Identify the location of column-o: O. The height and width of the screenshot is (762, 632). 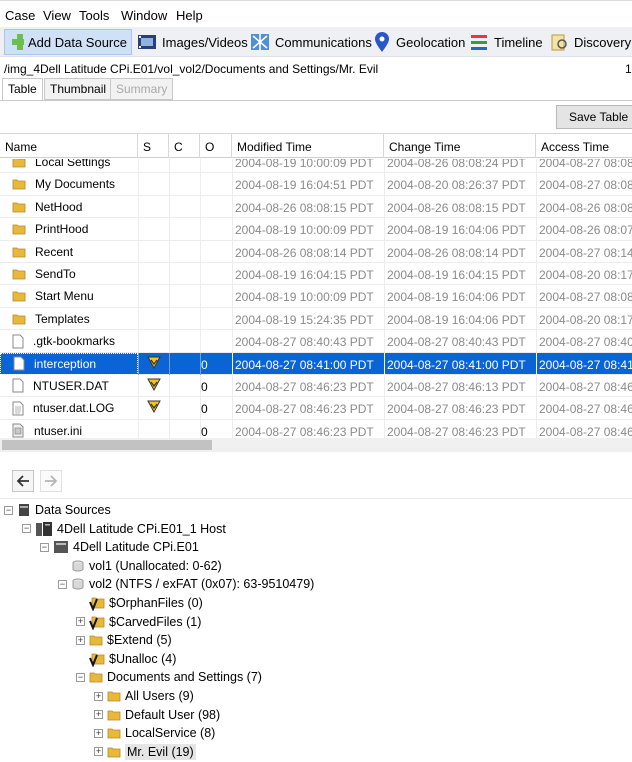
(216, 146).